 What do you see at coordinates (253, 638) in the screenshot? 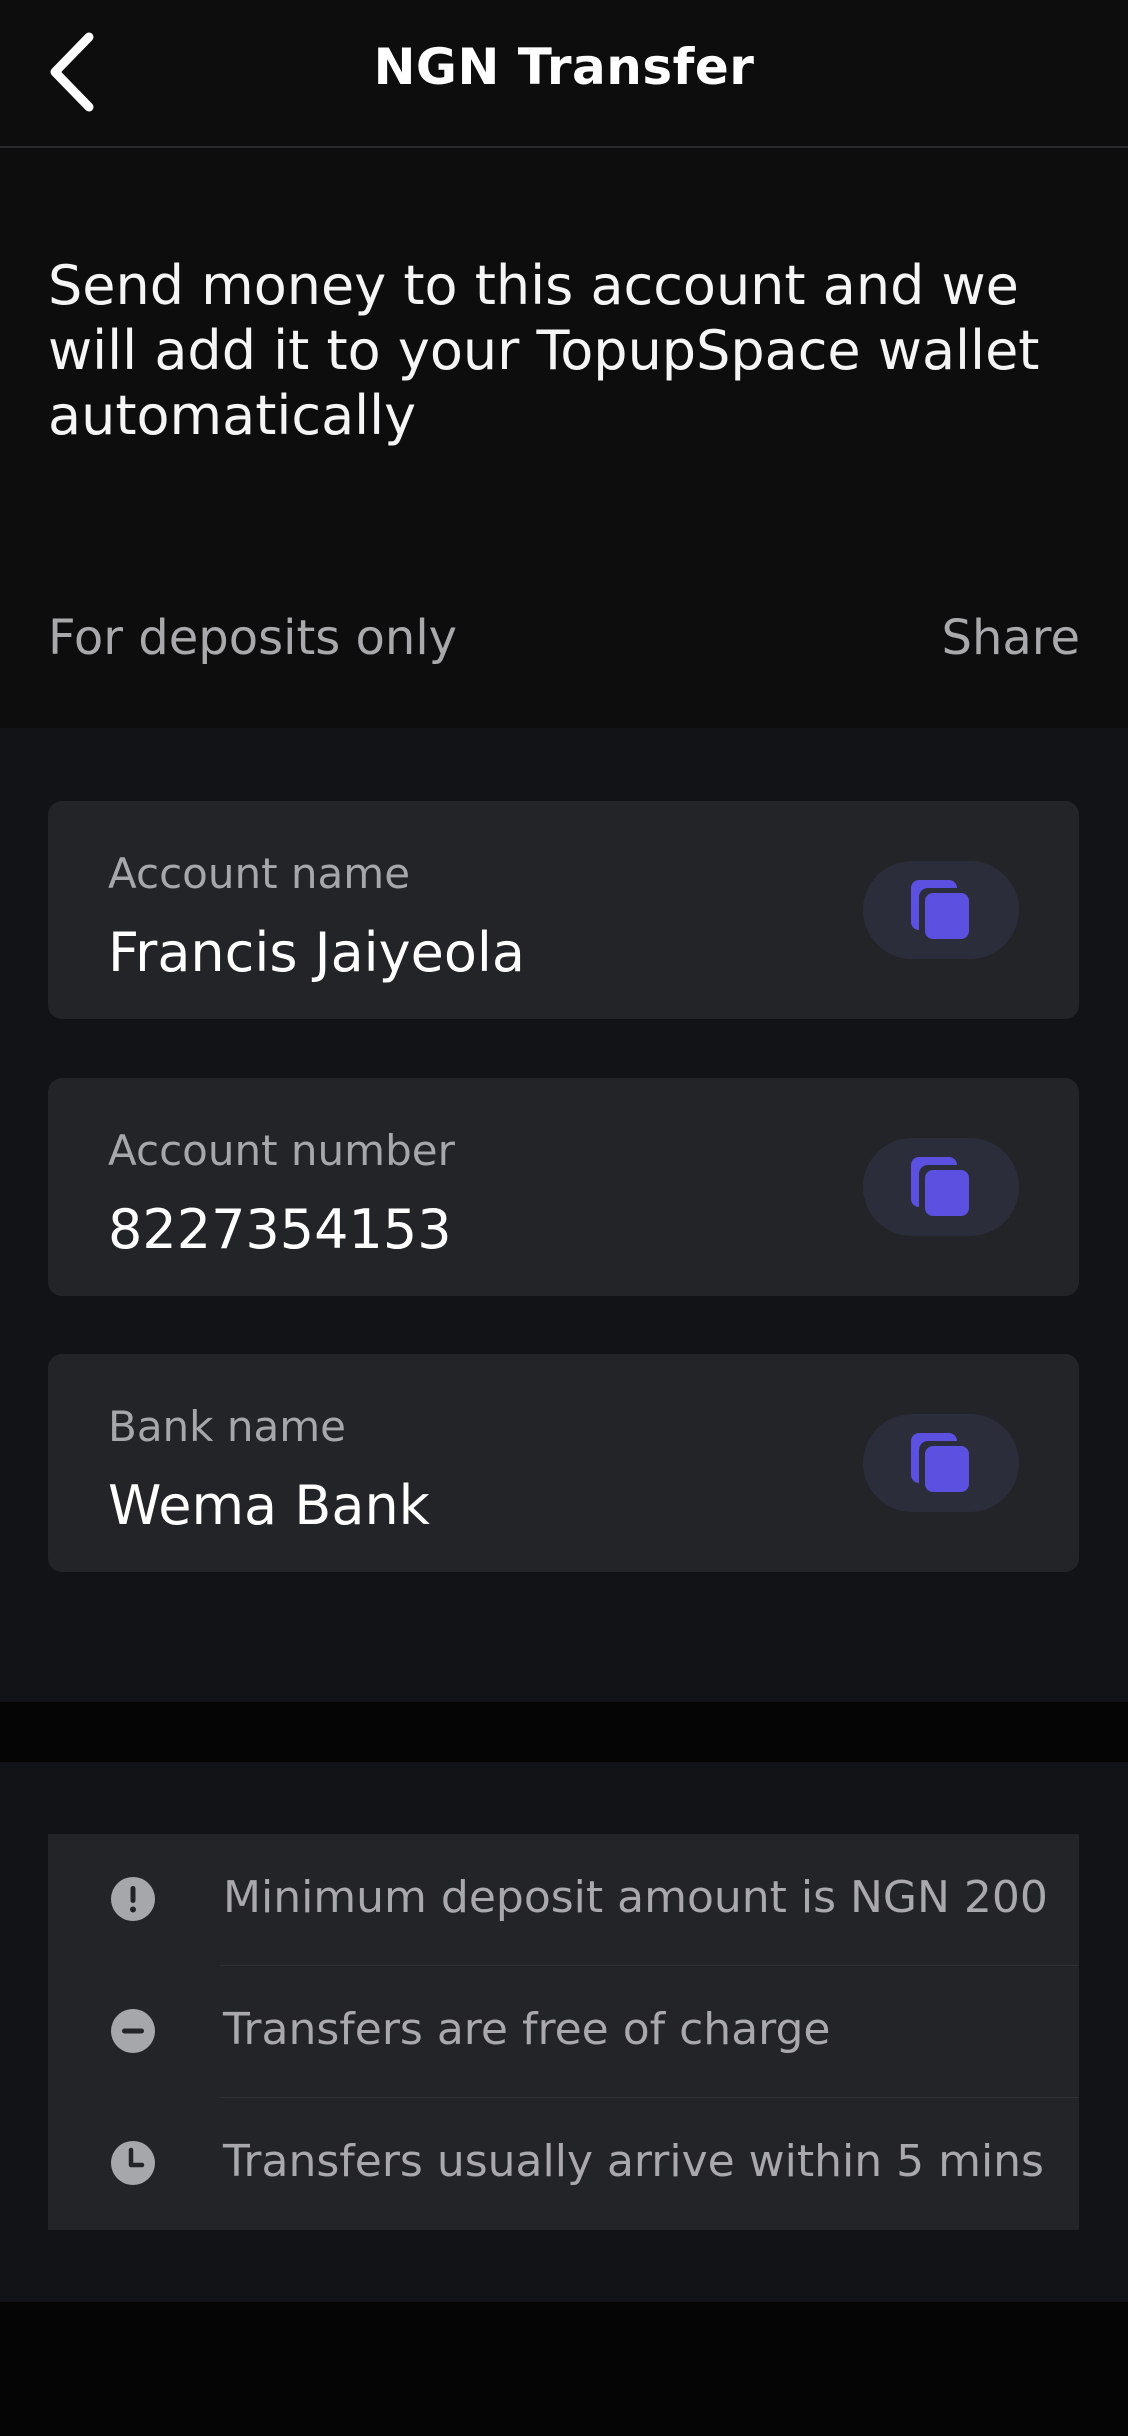
I see `deposits-only-label: For deposits only` at bounding box center [253, 638].